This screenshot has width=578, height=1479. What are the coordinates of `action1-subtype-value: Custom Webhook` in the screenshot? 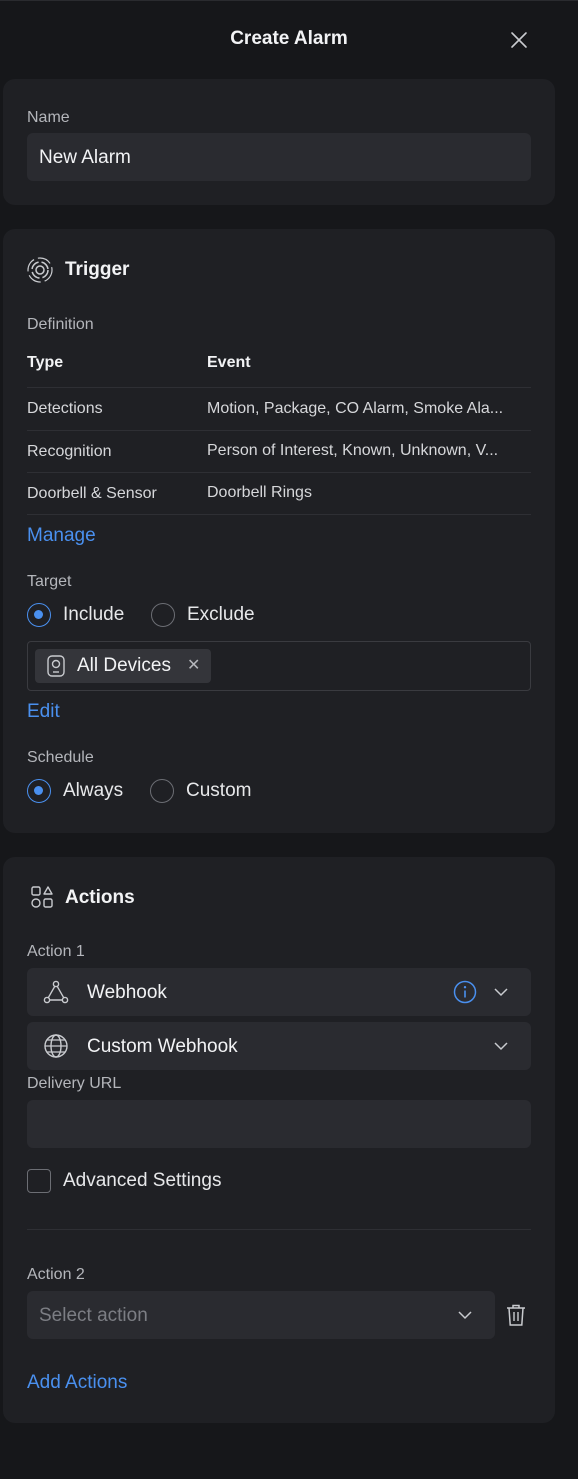 It's located at (162, 1046).